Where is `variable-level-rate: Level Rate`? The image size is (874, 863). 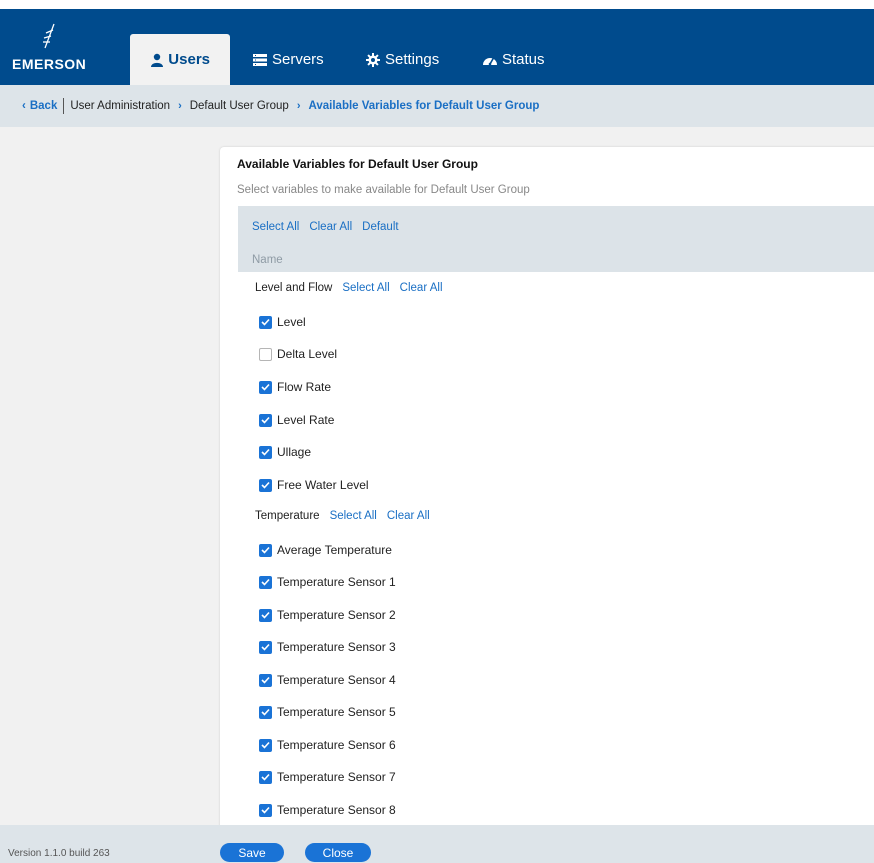
variable-level-rate: Level Rate is located at coordinates (296, 420).